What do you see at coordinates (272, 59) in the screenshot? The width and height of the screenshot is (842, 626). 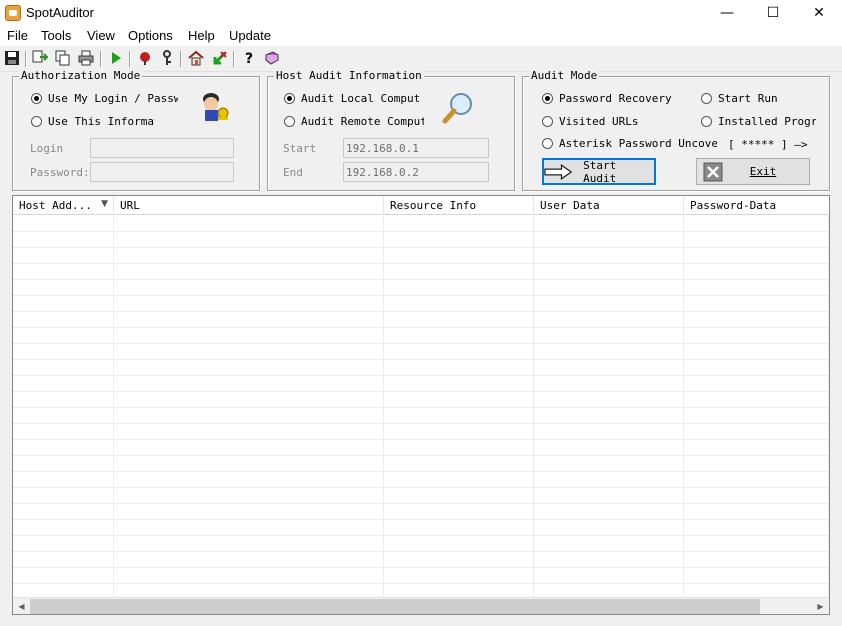 I see `book-icon` at bounding box center [272, 59].